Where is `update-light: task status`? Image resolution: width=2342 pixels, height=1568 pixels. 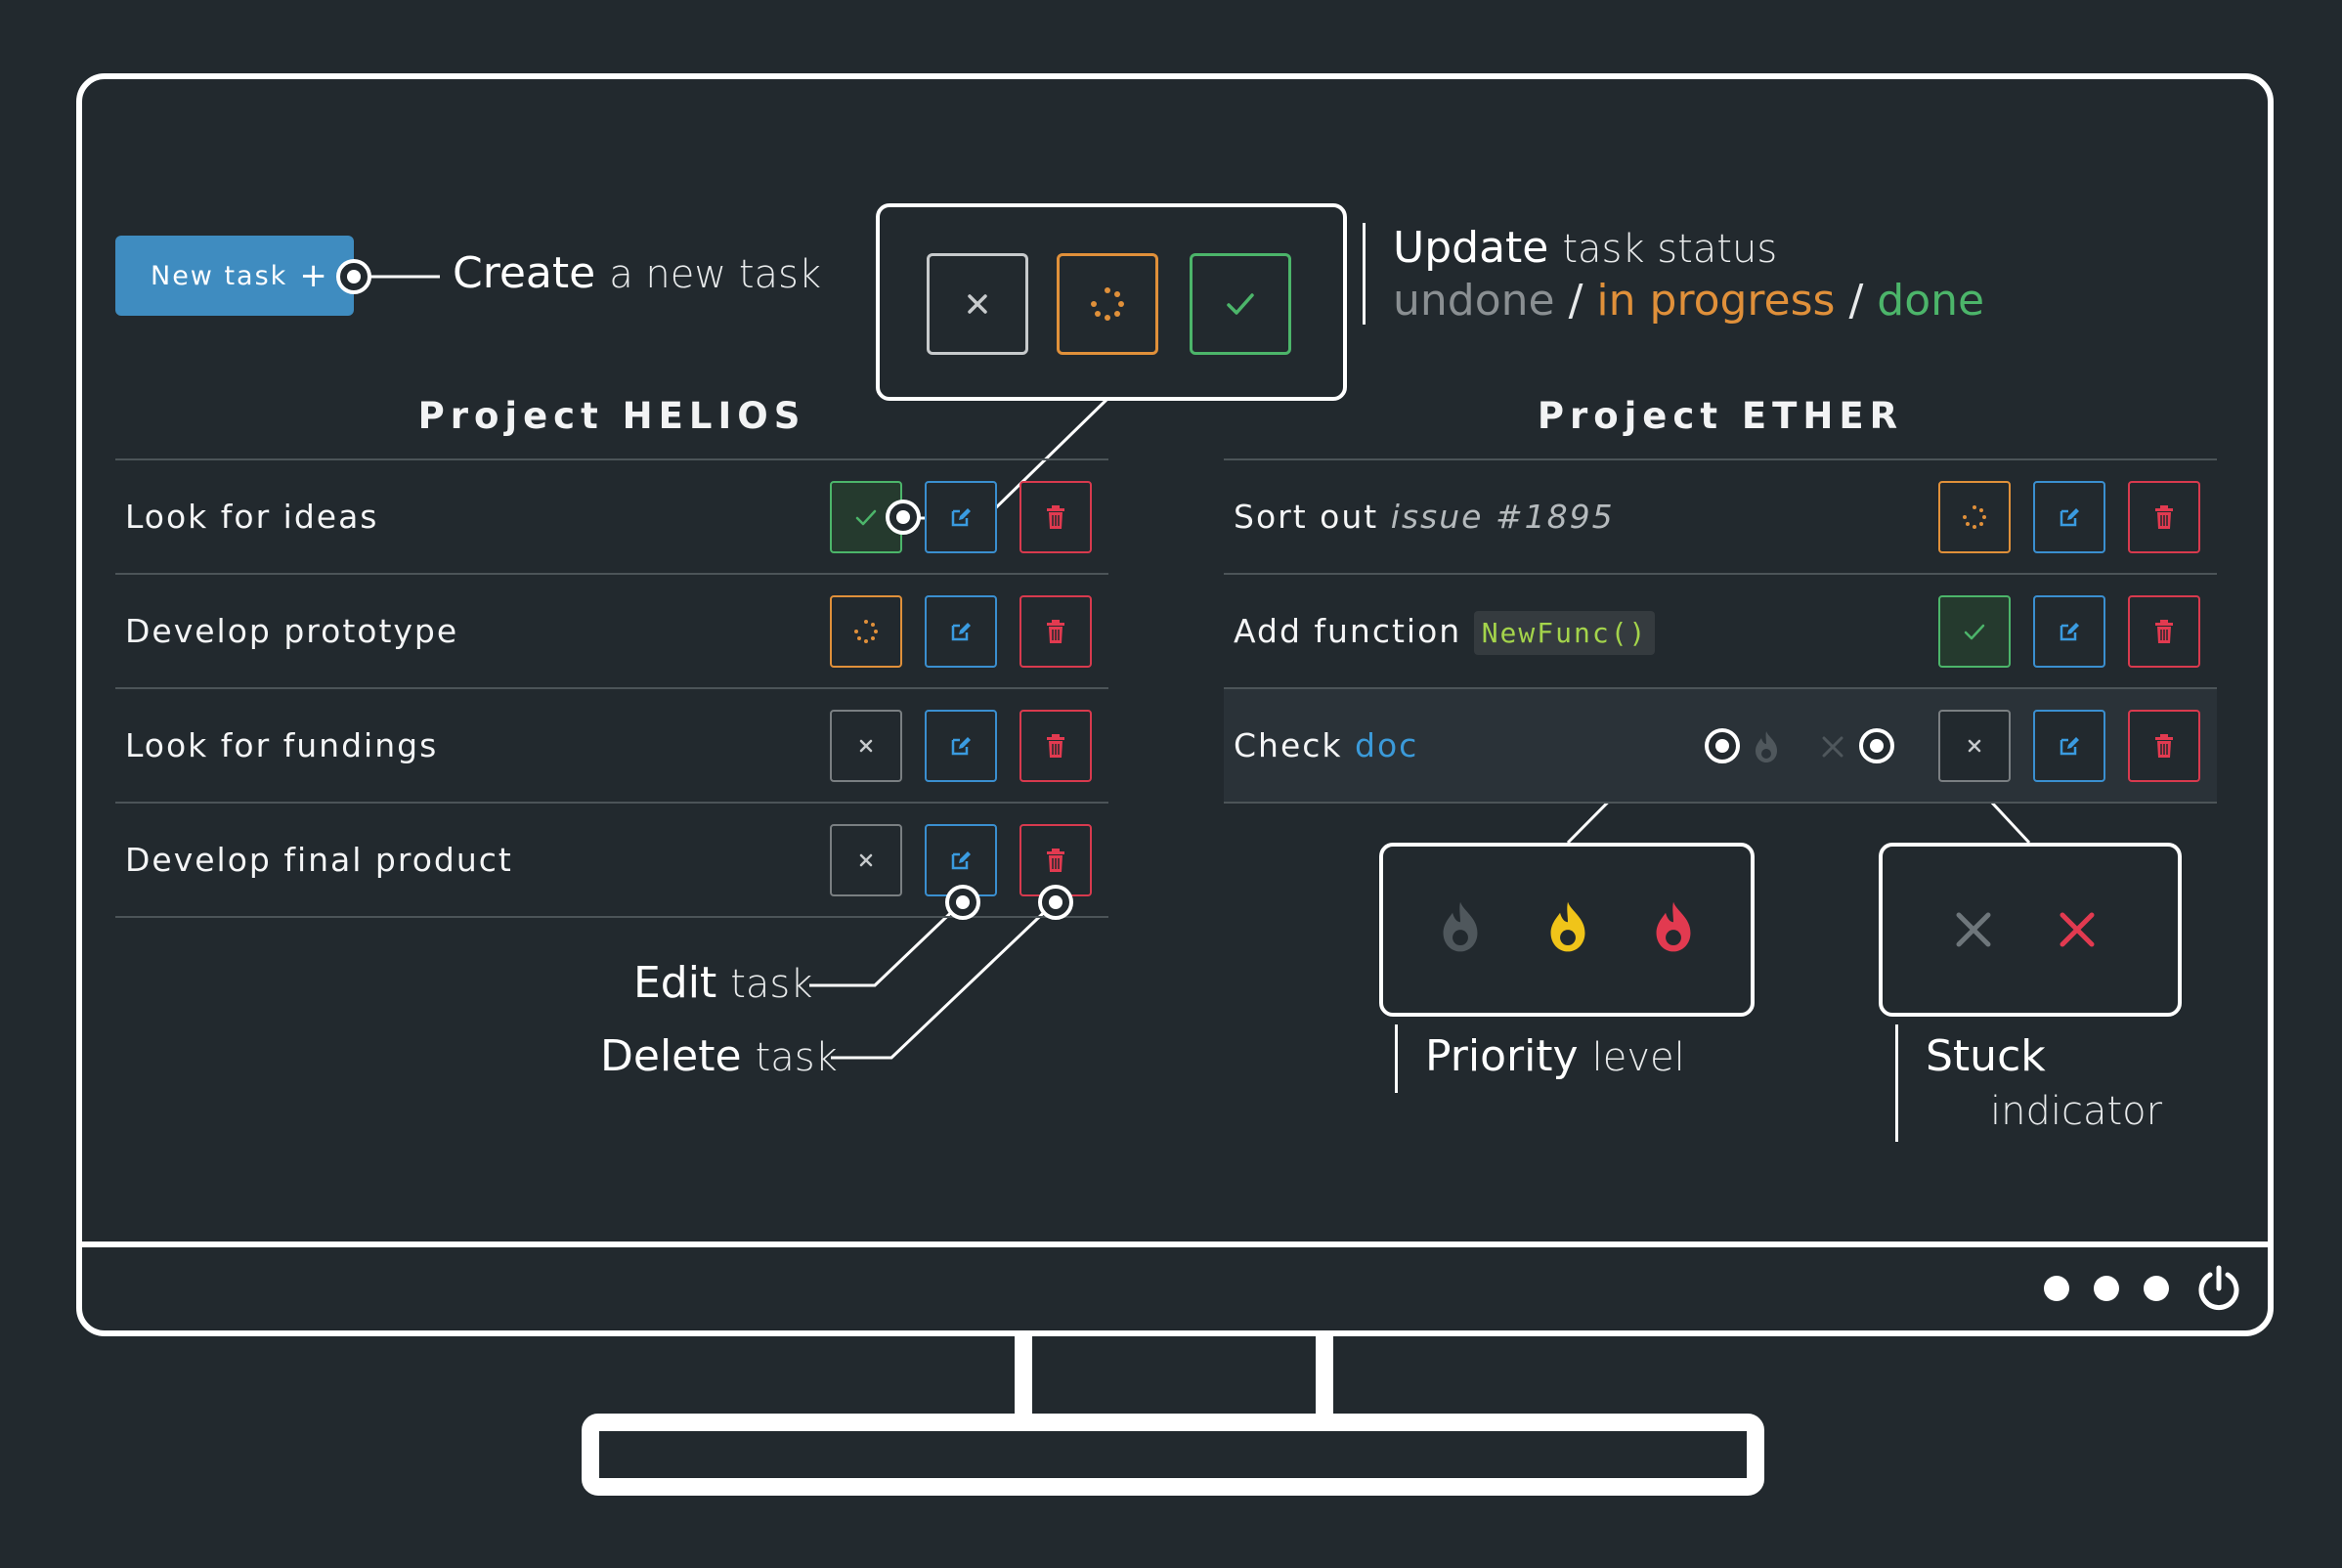
update-light: task status is located at coordinates (1670, 249).